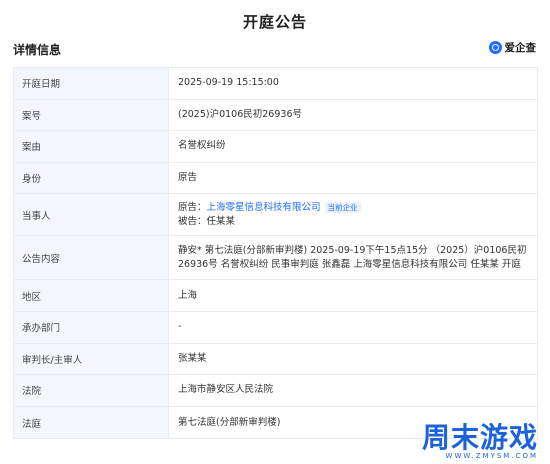  What do you see at coordinates (342, 207) in the screenshot?
I see `current-company-badge: 当前企业` at bounding box center [342, 207].